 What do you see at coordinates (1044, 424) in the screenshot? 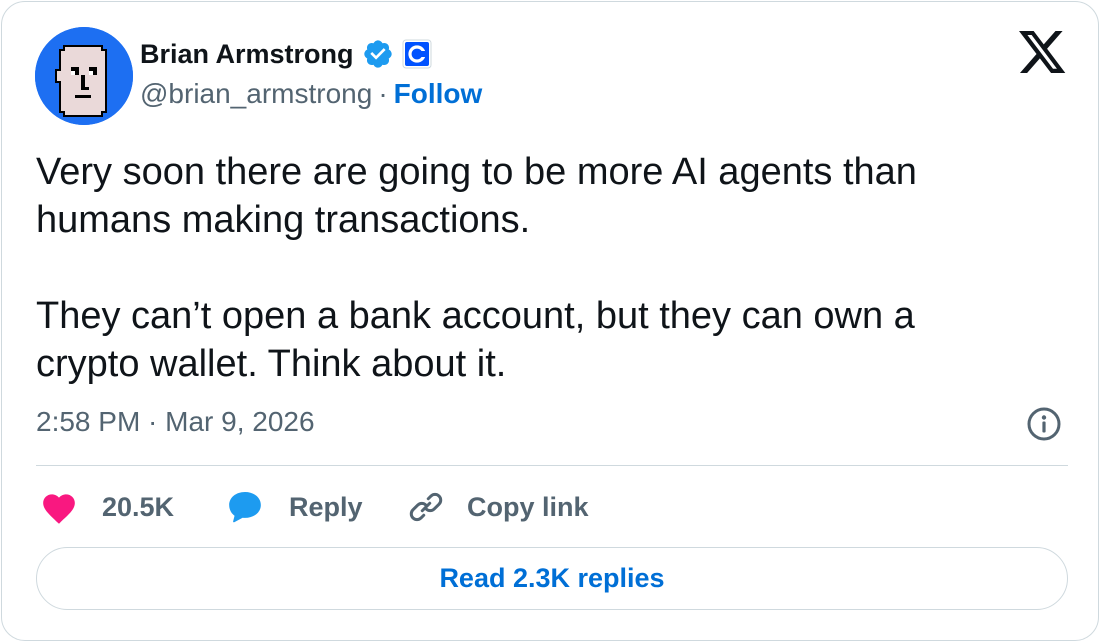
I see `info-icon` at bounding box center [1044, 424].